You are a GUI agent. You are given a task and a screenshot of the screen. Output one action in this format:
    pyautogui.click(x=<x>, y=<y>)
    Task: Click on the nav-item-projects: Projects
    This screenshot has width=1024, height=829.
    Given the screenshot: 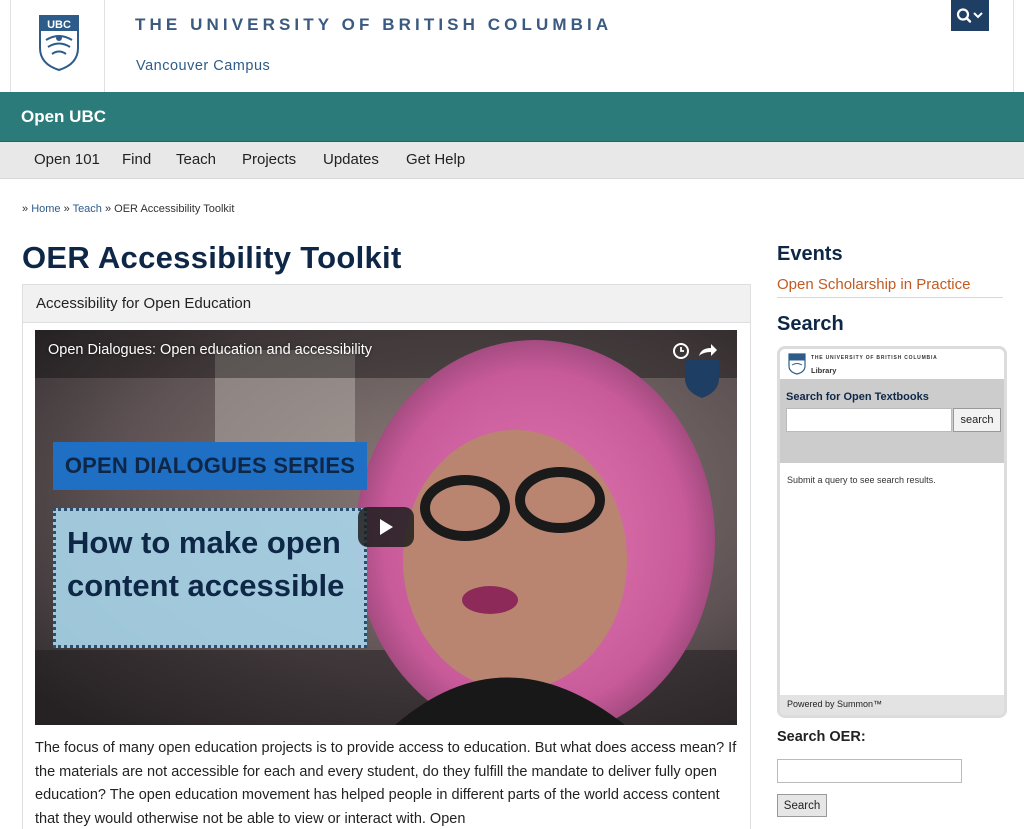 What is the action you would take?
    pyautogui.click(x=269, y=159)
    